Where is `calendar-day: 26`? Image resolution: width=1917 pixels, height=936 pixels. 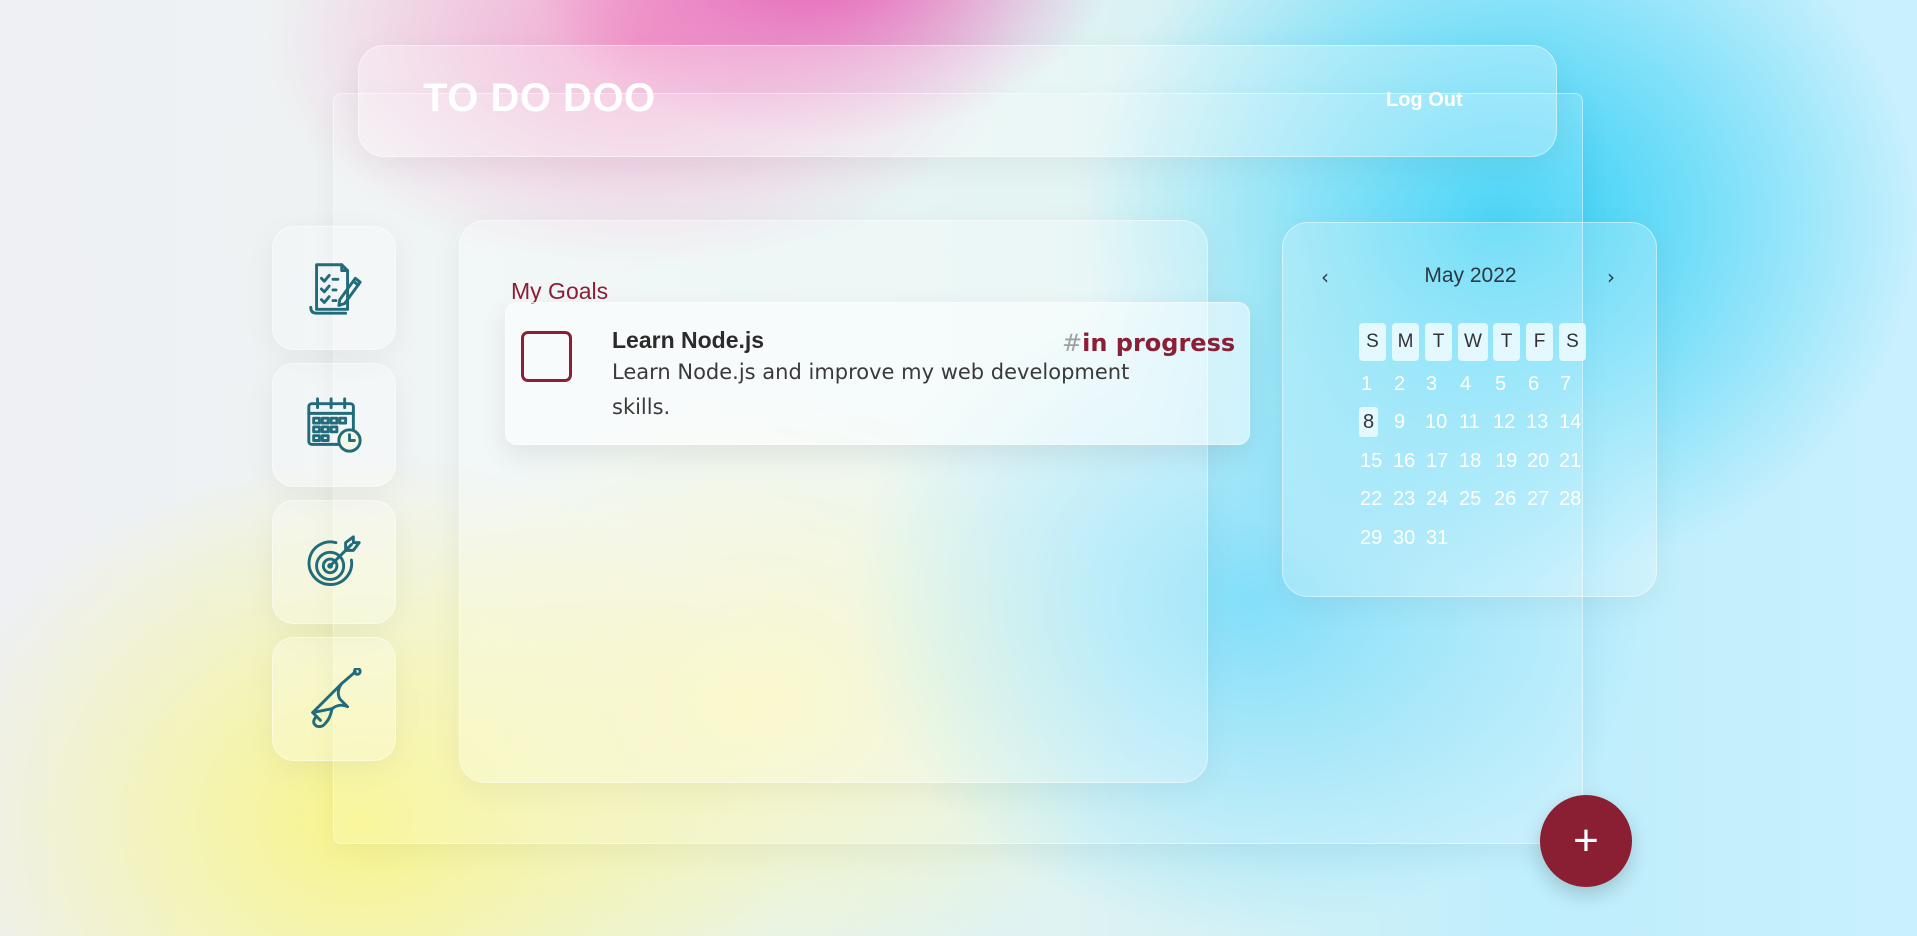
calendar-day: 26 is located at coordinates (1505, 499).